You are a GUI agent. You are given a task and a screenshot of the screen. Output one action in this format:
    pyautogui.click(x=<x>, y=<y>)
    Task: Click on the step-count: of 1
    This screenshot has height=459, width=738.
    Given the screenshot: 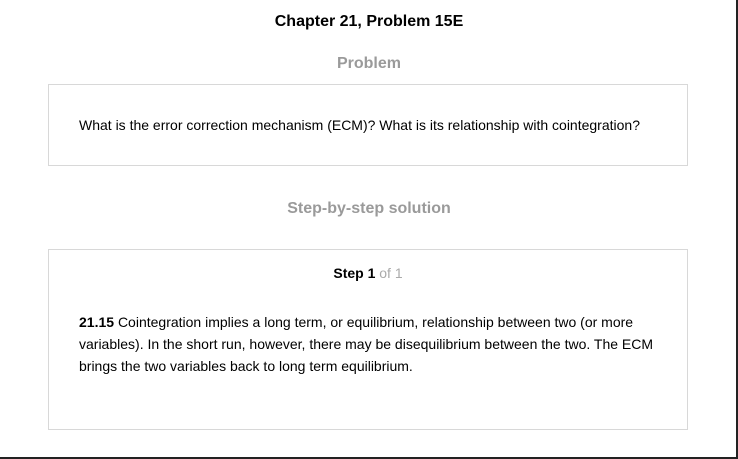 What is the action you would take?
    pyautogui.click(x=391, y=273)
    